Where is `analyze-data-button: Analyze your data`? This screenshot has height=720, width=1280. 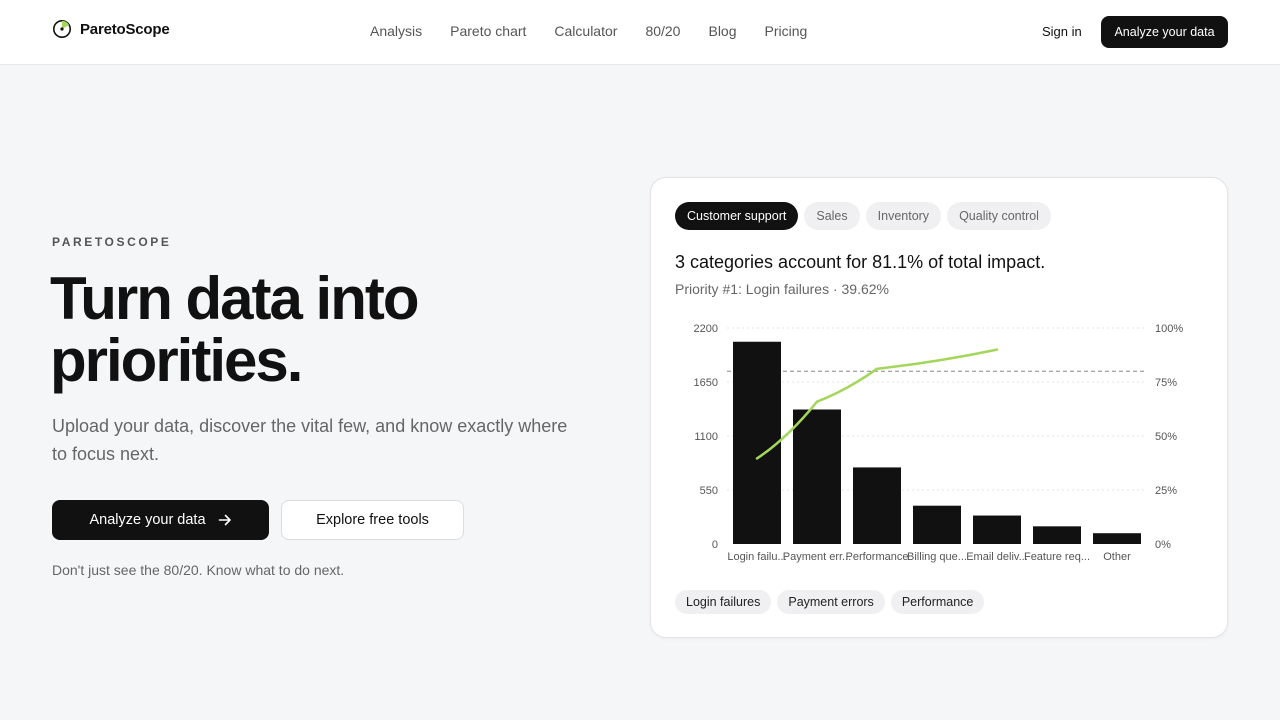 analyze-data-button: Analyze your data is located at coordinates (160, 520).